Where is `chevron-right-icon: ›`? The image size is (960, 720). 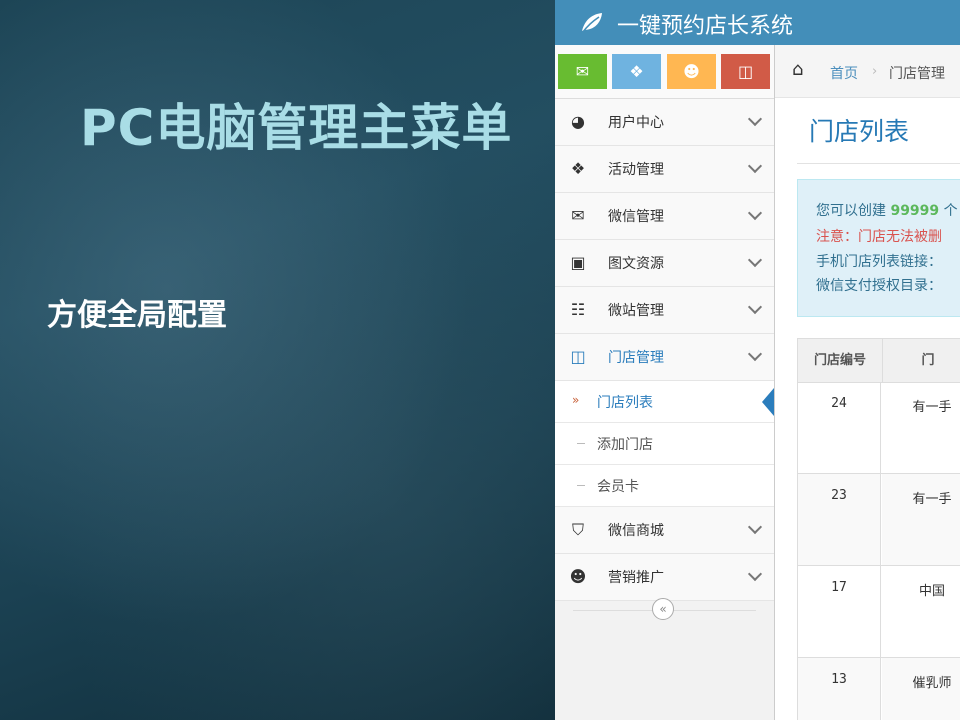
chevron-right-icon: › is located at coordinates (875, 71).